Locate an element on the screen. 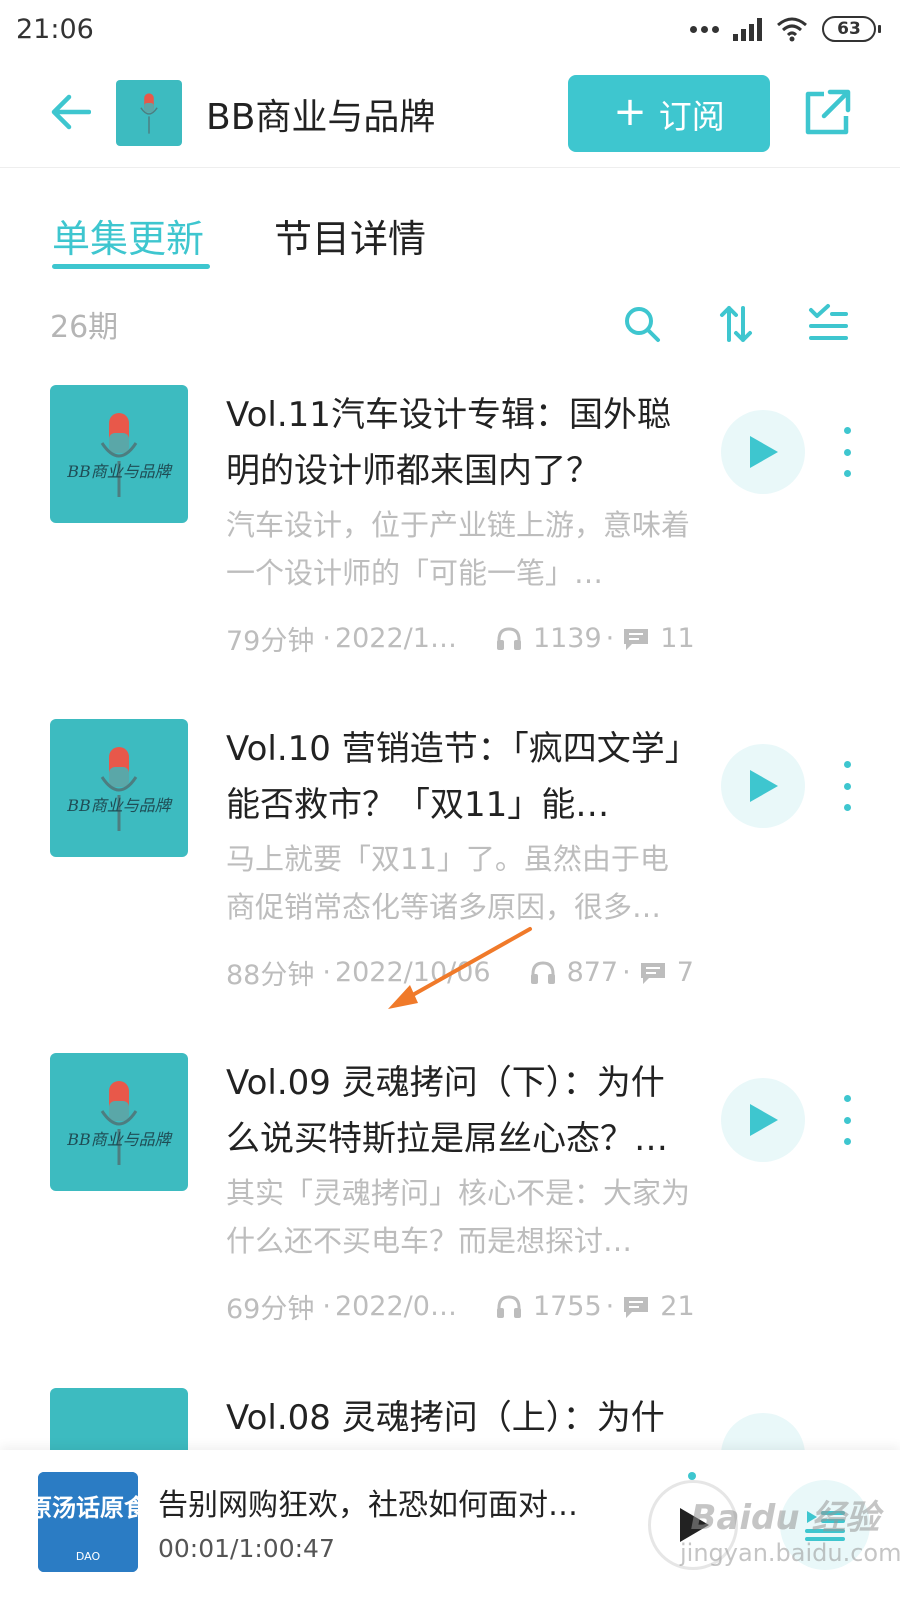 Image resolution: width=900 pixels, height=1600 pixels. sort-icon is located at coordinates (736, 324).